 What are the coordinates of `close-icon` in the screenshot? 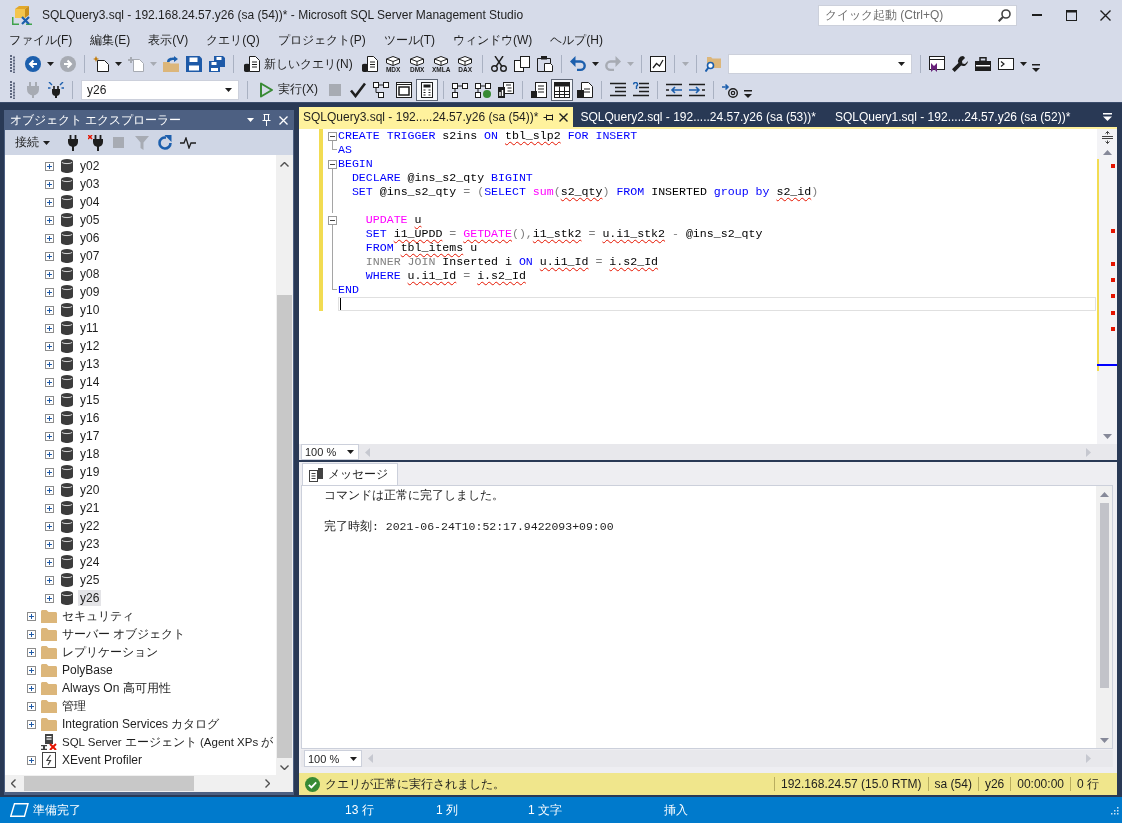 It's located at (564, 117).